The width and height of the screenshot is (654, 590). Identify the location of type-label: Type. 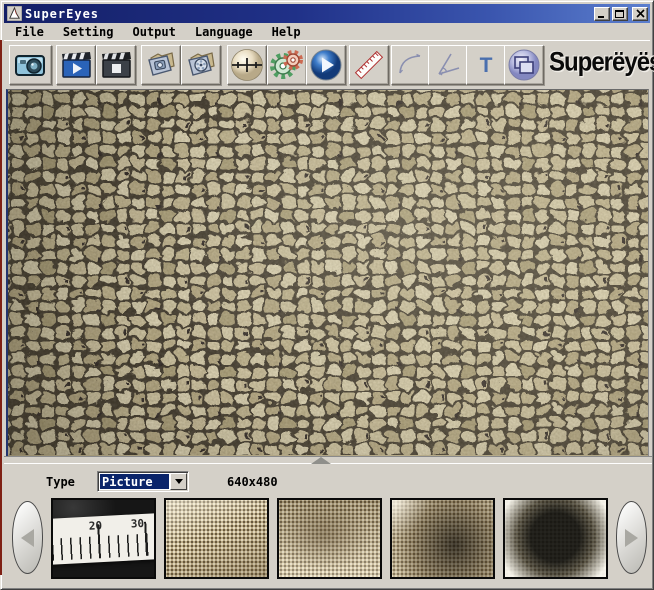
(60, 482).